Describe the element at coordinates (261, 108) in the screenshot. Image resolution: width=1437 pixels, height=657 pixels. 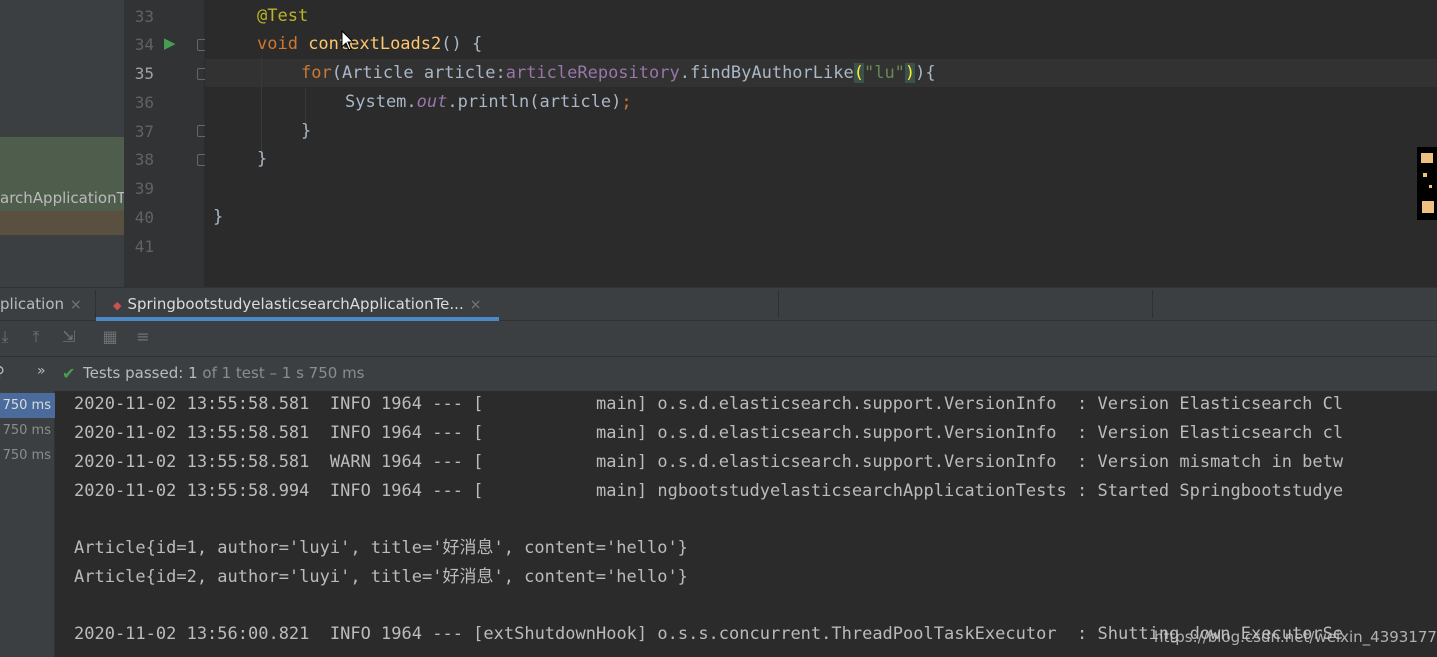
I see `indent-guide` at that location.